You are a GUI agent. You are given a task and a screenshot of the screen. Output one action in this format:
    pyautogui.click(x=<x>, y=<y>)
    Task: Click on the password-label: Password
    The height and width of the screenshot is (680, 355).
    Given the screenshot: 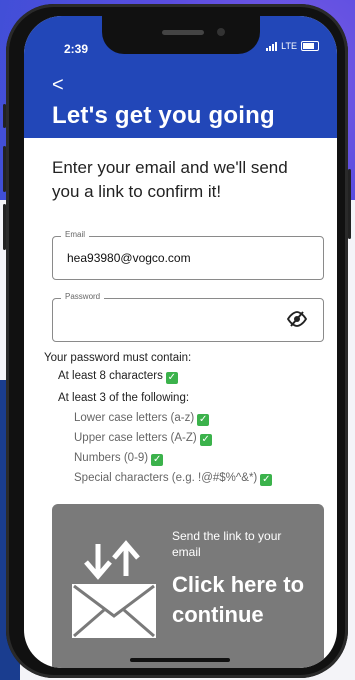 What is the action you would take?
    pyautogui.click(x=83, y=296)
    